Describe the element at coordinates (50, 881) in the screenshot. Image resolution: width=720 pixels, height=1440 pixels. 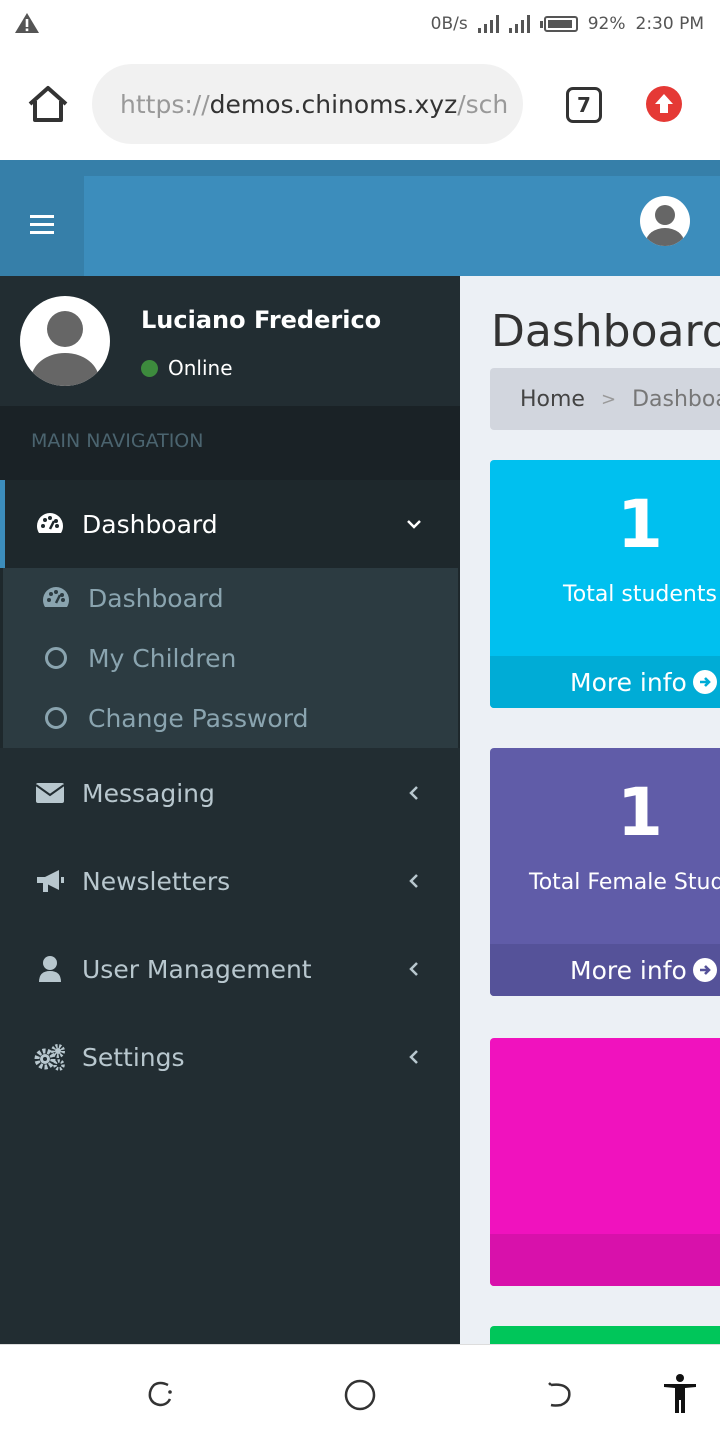
I see `bullhorn-icon` at that location.